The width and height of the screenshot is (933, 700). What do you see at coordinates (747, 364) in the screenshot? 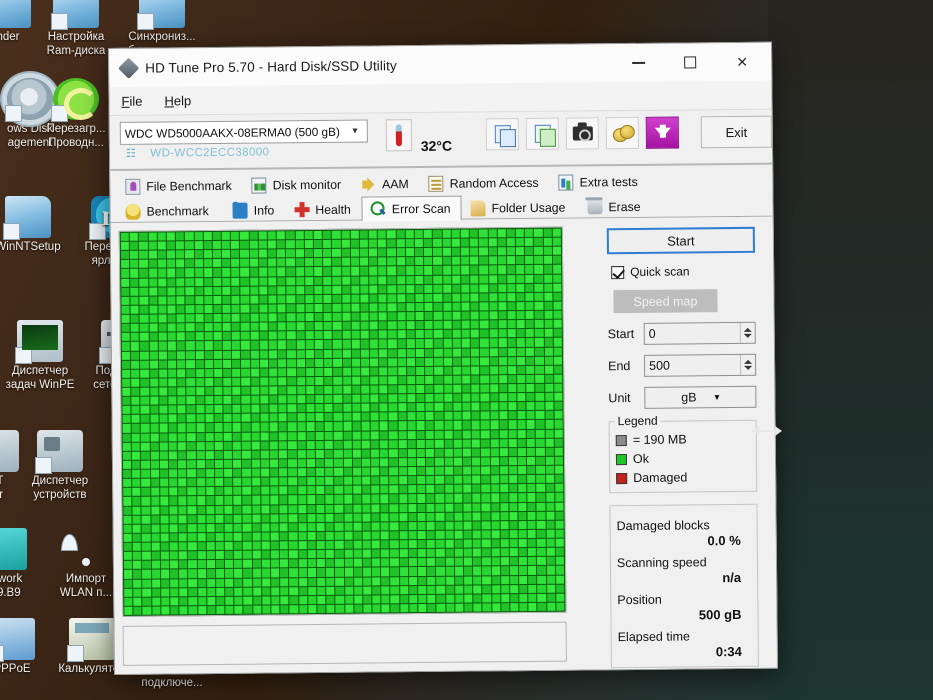
I see `end-offset-stepper` at bounding box center [747, 364].